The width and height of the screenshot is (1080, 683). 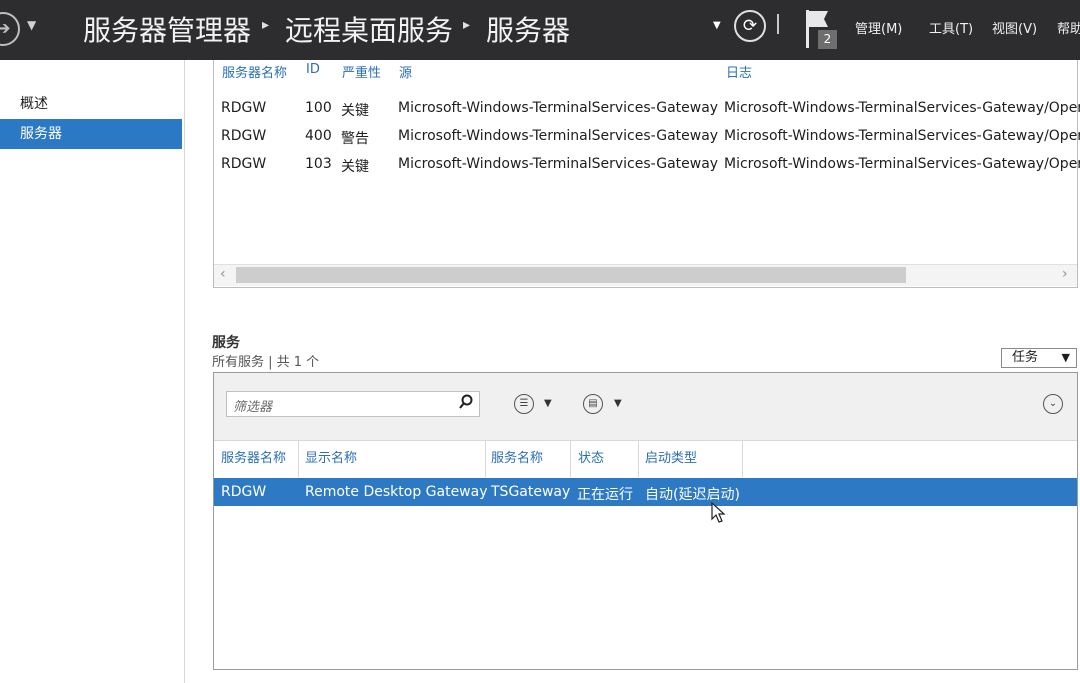 I want to click on cell-display-name: Remote Desktop Gateway, so click(x=396, y=492).